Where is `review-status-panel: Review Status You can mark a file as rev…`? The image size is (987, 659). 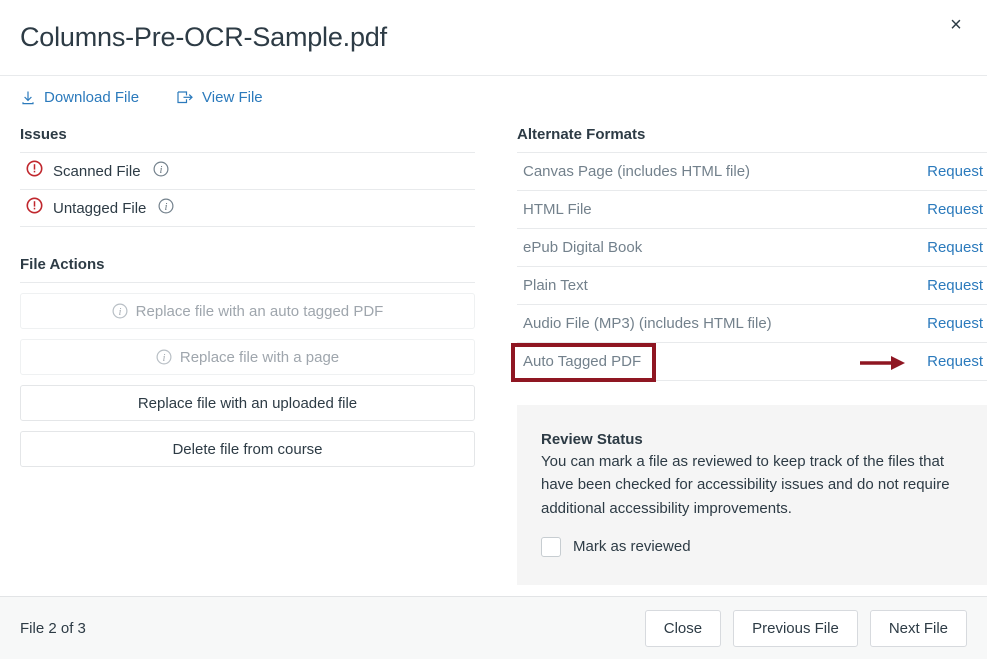 review-status-panel: Review Status You can mark a file as rev… is located at coordinates (752, 495).